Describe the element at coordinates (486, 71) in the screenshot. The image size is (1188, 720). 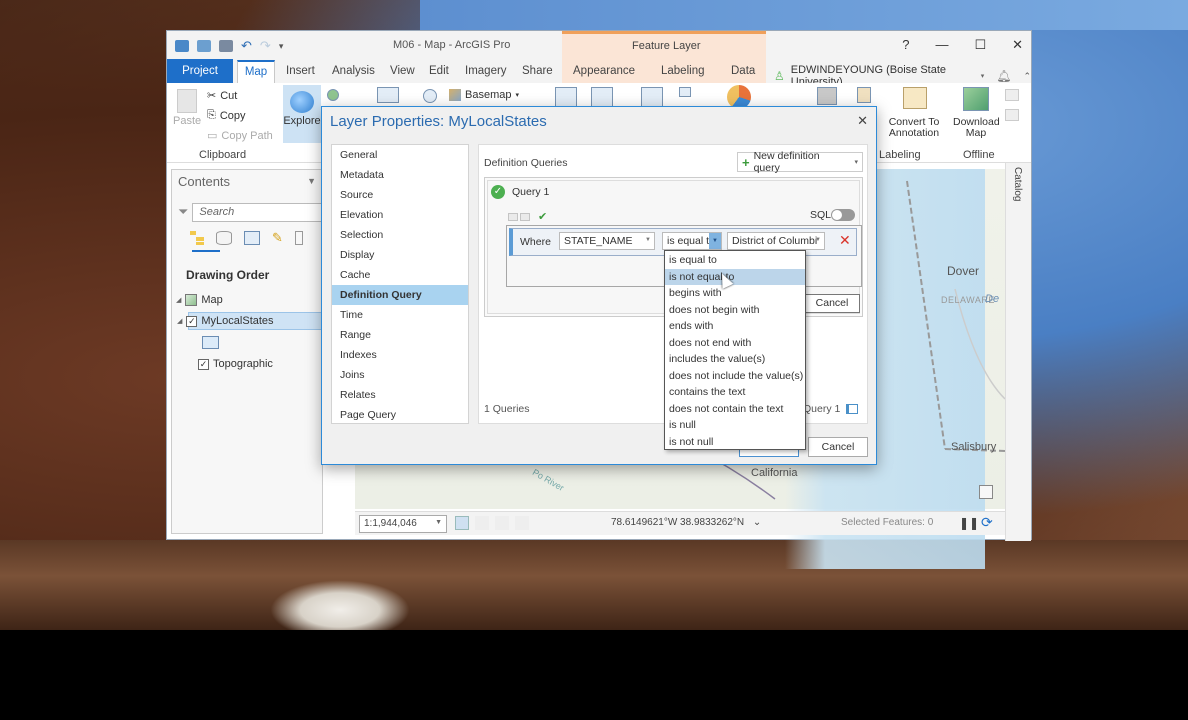
I see `tab-imagery: Imagery` at that location.